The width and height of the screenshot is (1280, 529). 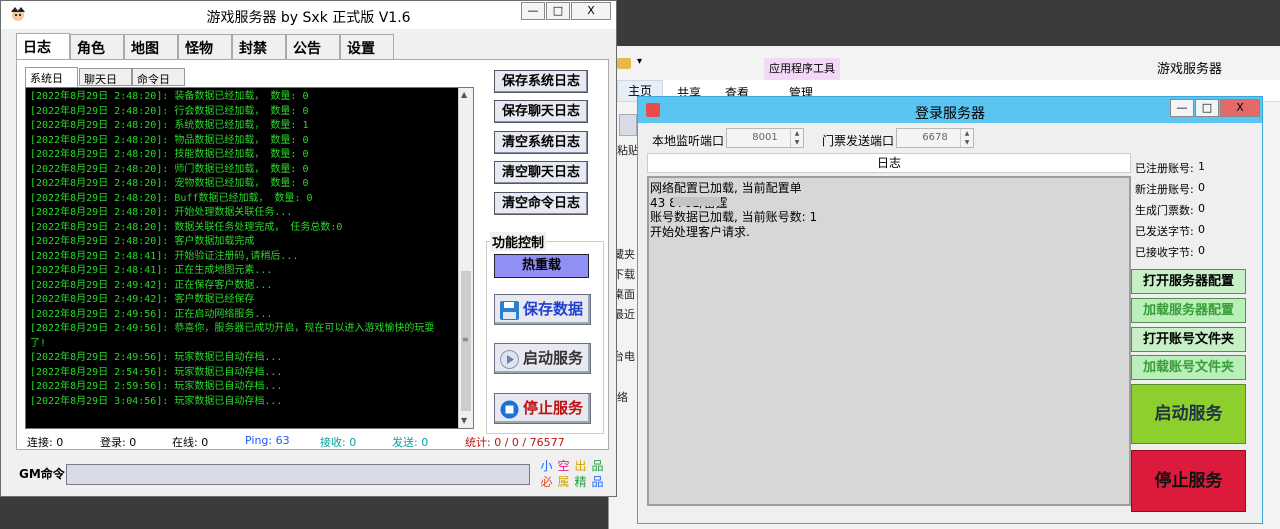 What do you see at coordinates (1164, 168) in the screenshot?
I see `stat-label: 已注册账号:` at bounding box center [1164, 168].